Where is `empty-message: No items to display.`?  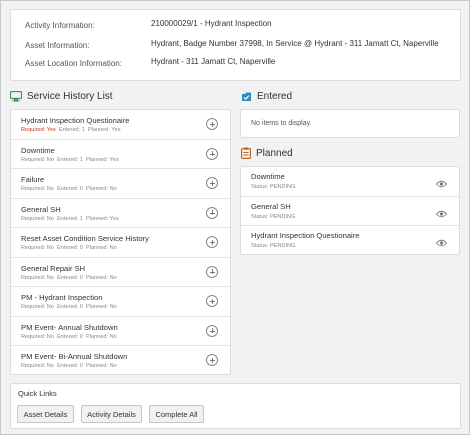 empty-message: No items to display. is located at coordinates (281, 123).